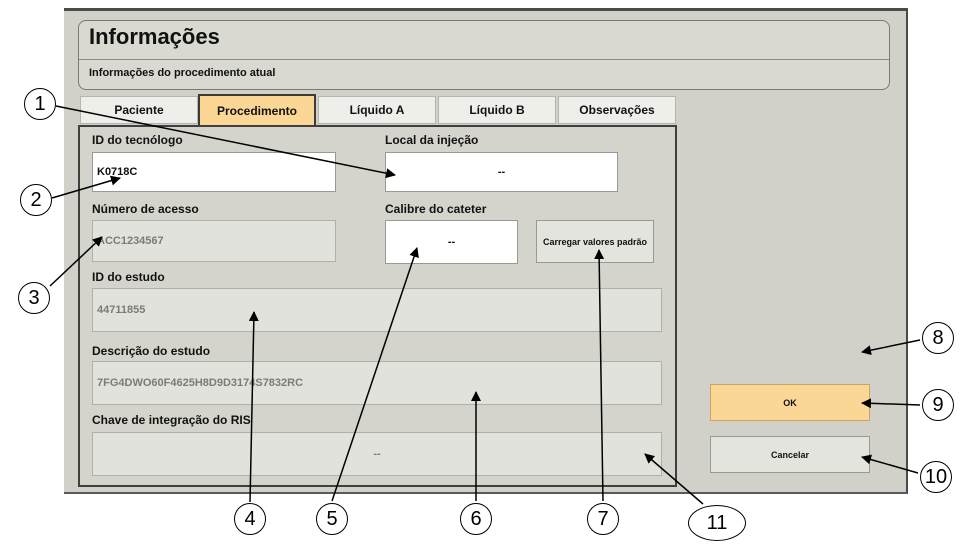 The image size is (962, 546). I want to click on callout-6: 6, so click(476, 519).